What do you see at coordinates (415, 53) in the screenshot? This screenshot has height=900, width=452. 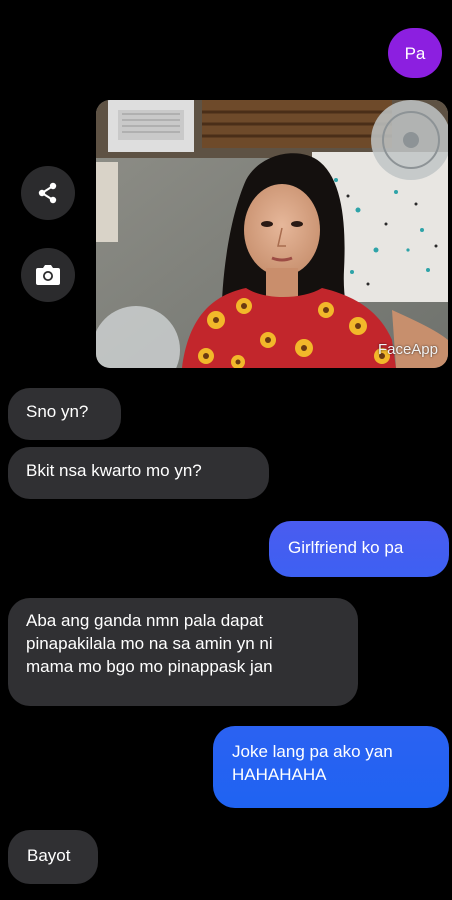 I see `outgoing-message-pa: Pa` at bounding box center [415, 53].